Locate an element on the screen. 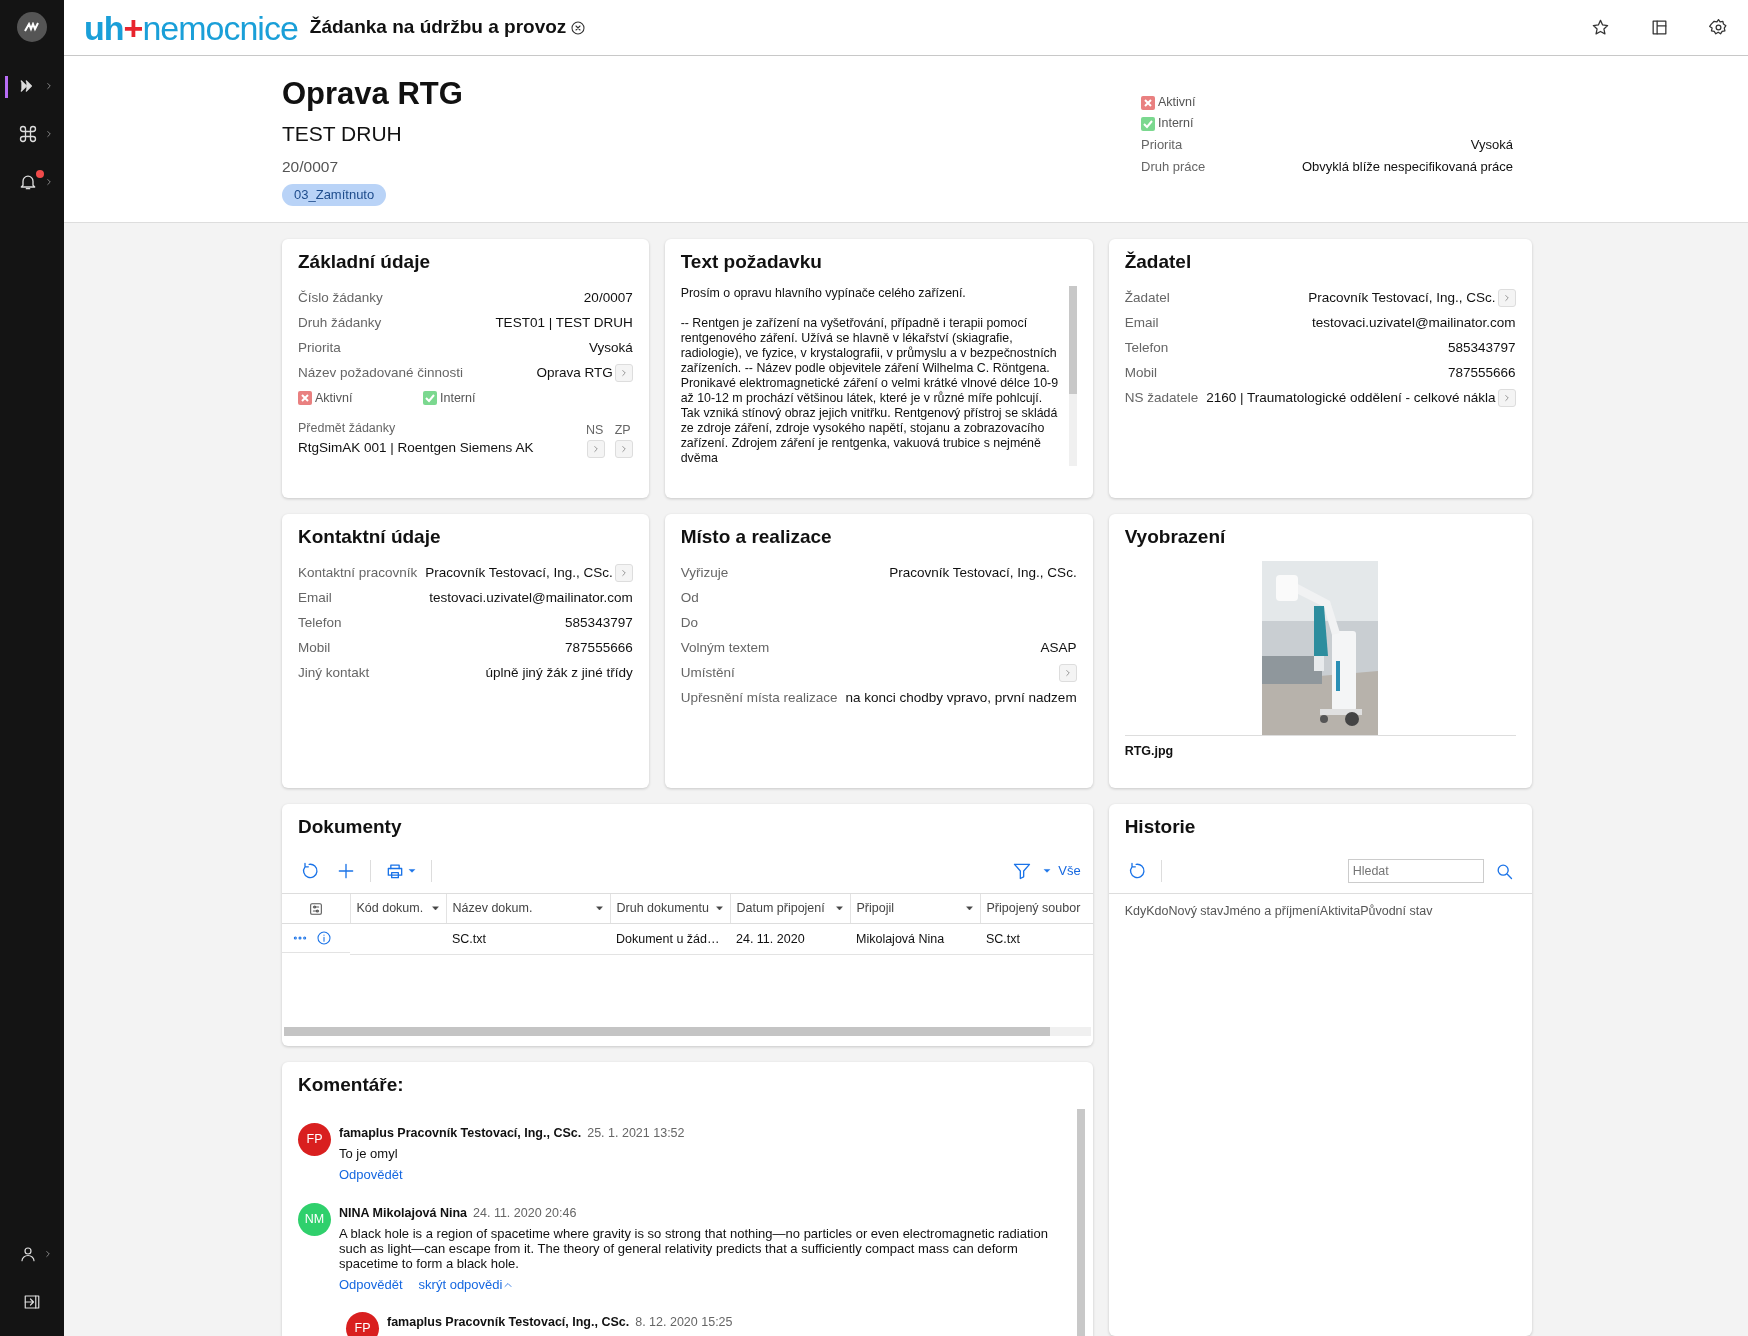 This screenshot has width=1748, height=1336. field-label: NS žadatele is located at coordinates (1161, 398).